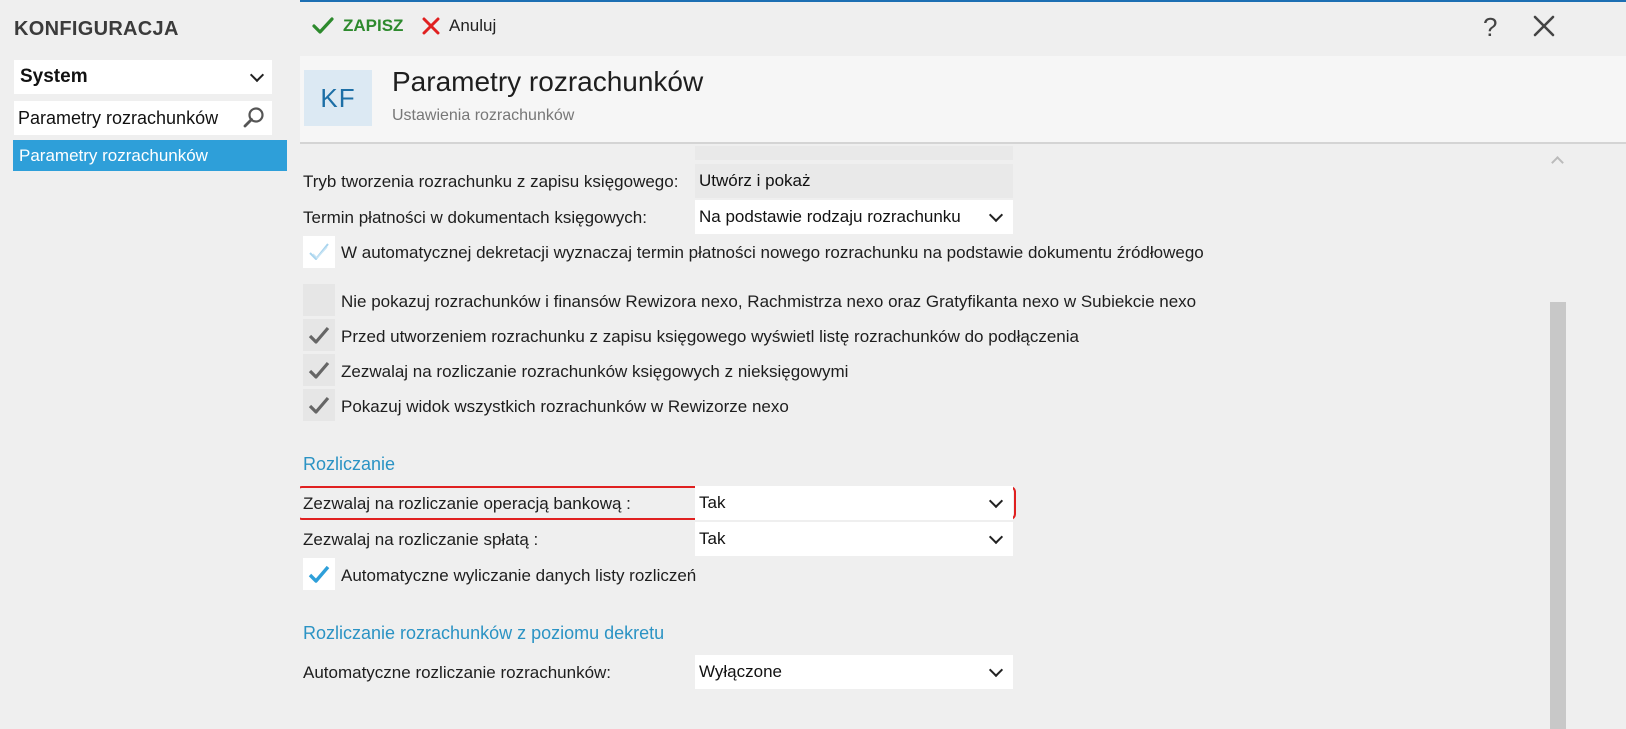 The height and width of the screenshot is (729, 1626). Describe the element at coordinates (1558, 515) in the screenshot. I see `scrollbar-thumb` at that location.